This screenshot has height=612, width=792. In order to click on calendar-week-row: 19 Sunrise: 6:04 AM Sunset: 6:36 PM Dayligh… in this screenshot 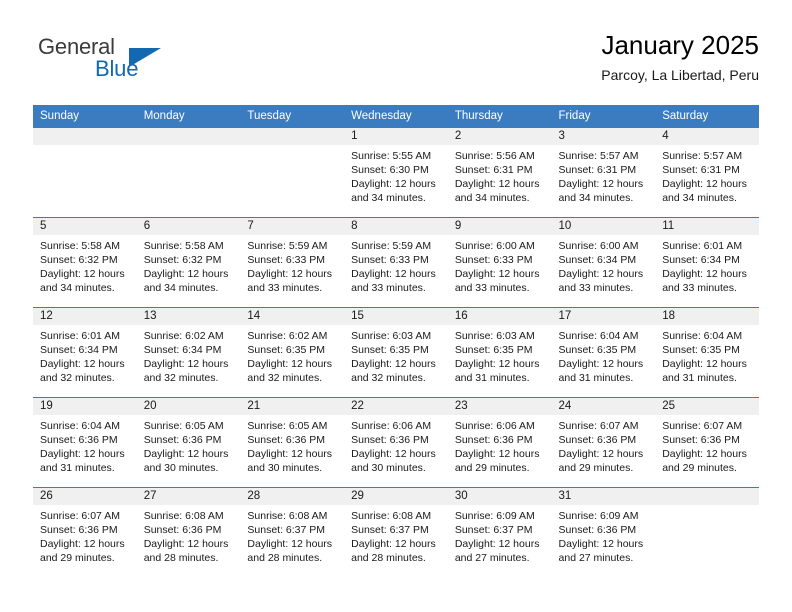, I will do `click(396, 442)`.